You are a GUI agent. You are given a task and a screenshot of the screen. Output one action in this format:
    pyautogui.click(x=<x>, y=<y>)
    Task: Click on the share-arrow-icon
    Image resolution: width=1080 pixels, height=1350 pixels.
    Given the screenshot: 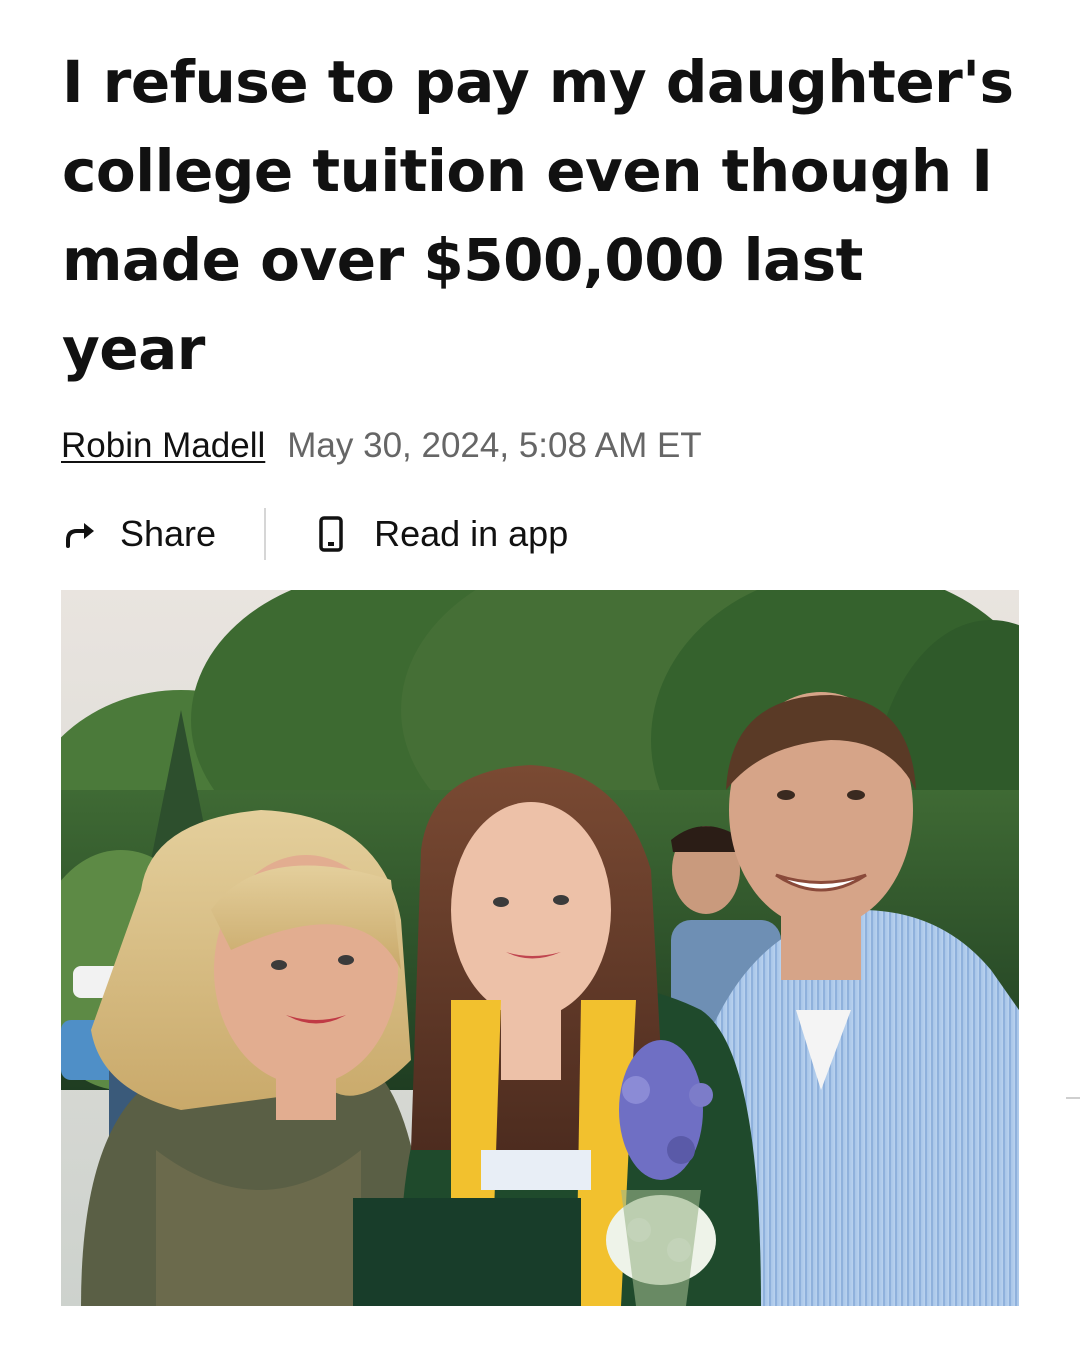 What is the action you would take?
    pyautogui.click(x=80, y=534)
    